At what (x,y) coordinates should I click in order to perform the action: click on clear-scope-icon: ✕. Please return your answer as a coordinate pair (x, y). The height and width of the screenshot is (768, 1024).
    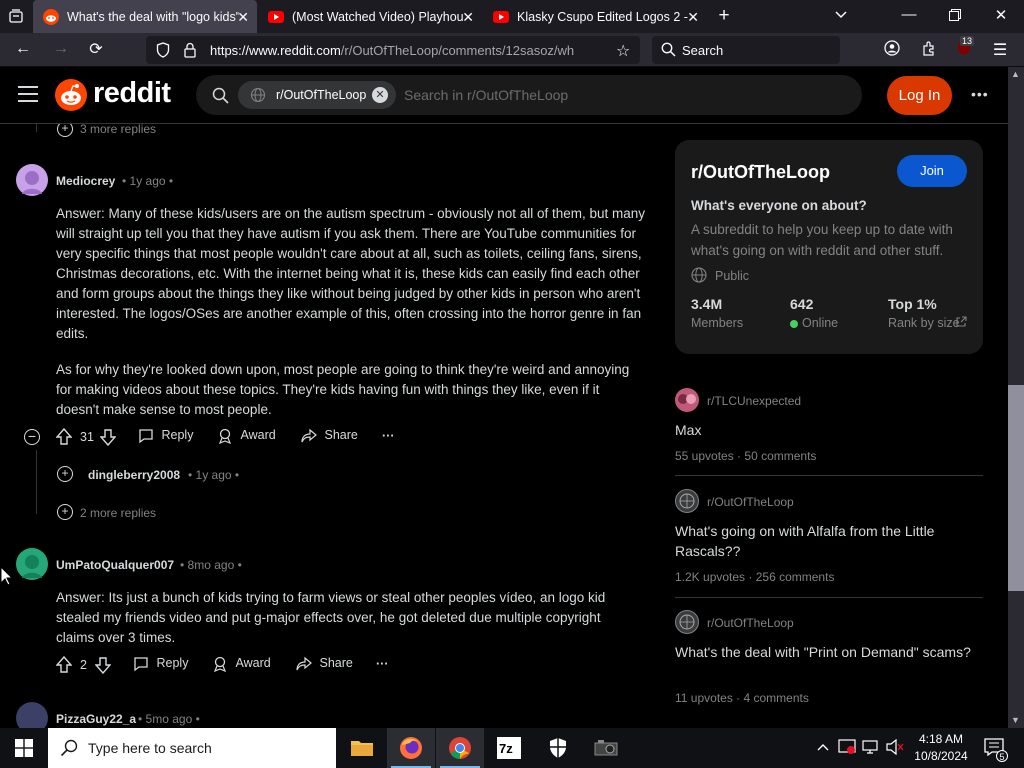
    Looking at the image, I should click on (380, 95).